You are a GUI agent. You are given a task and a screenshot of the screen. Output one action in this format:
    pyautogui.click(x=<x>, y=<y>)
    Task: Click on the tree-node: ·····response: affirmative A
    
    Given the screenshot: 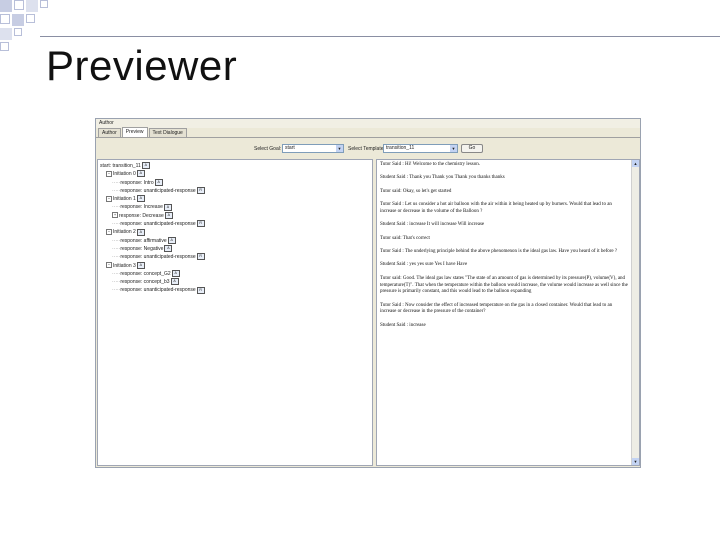 What is the action you would take?
    pyautogui.click(x=236, y=240)
    